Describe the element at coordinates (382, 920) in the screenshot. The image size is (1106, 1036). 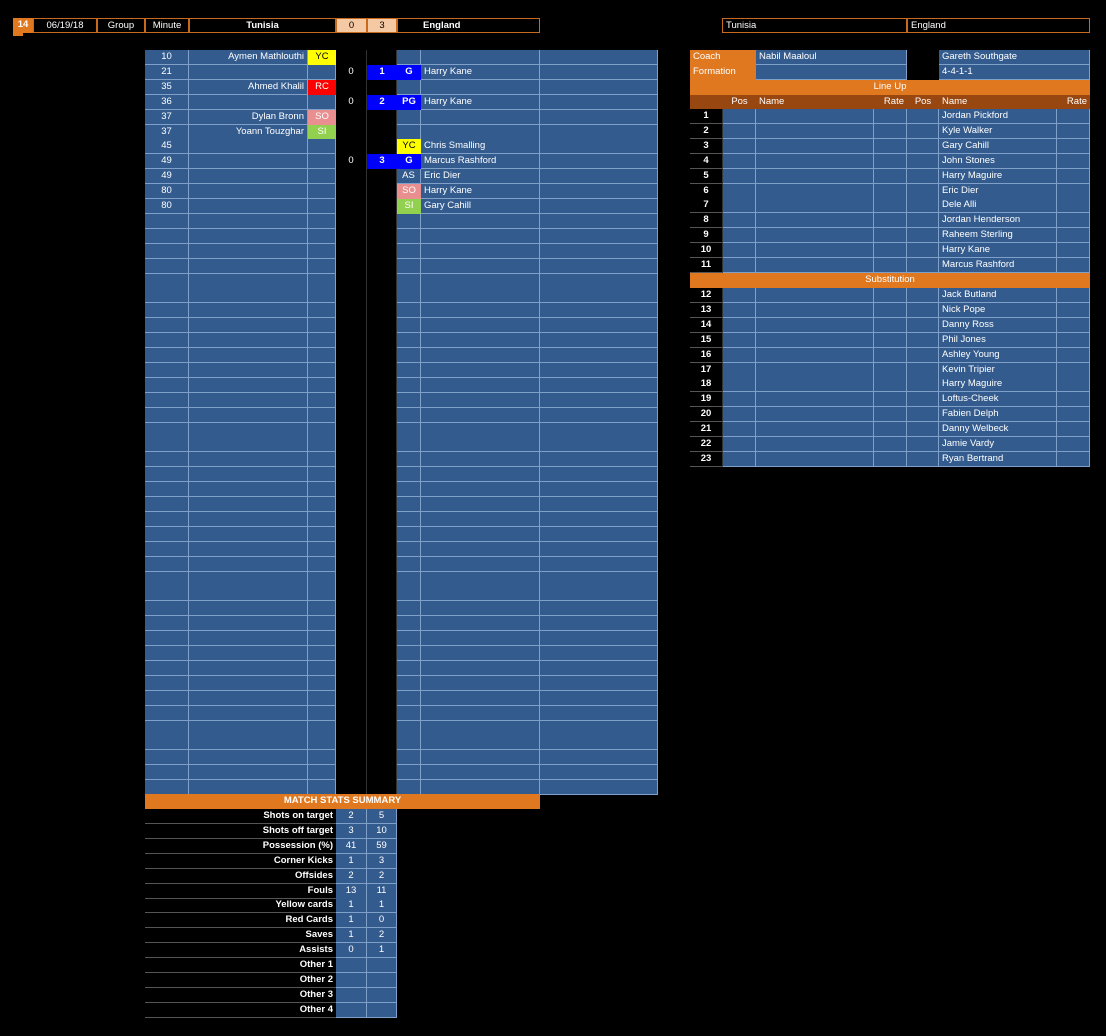
I see `stat-away-value: 0` at that location.